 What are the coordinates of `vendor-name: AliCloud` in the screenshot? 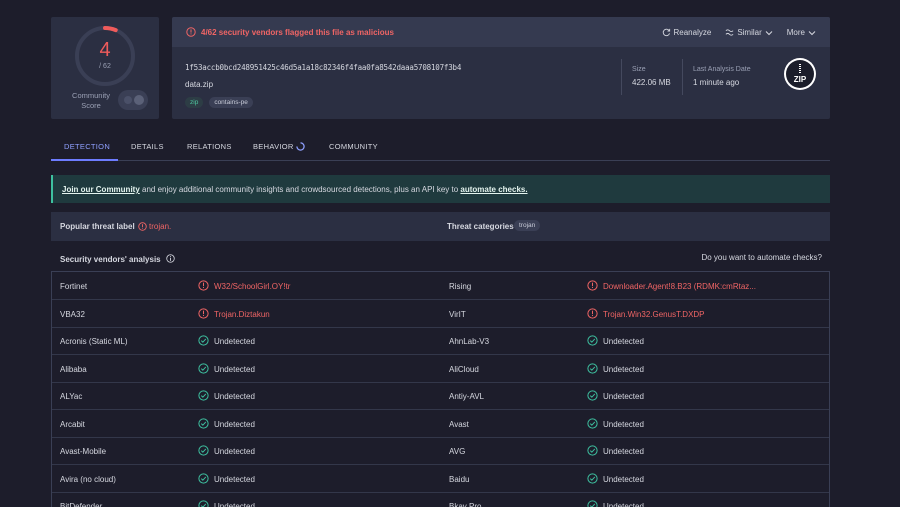 It's located at (464, 369).